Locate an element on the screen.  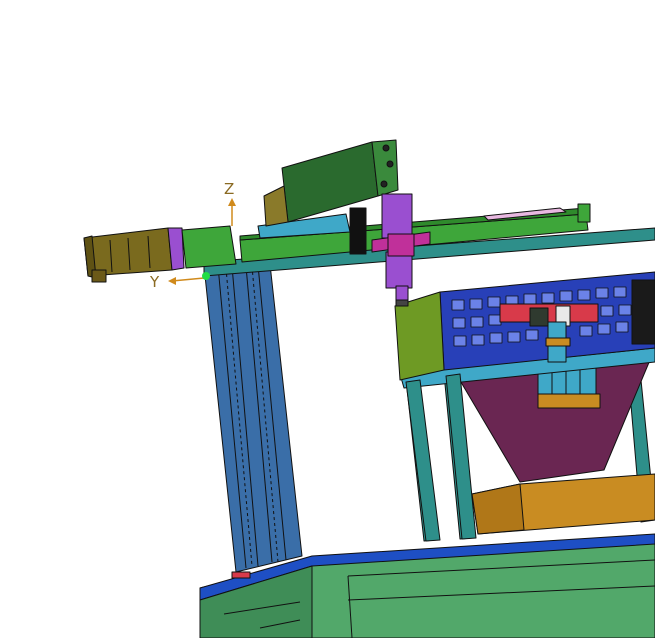
y-axis-arrow is located at coordinates (188, 279).